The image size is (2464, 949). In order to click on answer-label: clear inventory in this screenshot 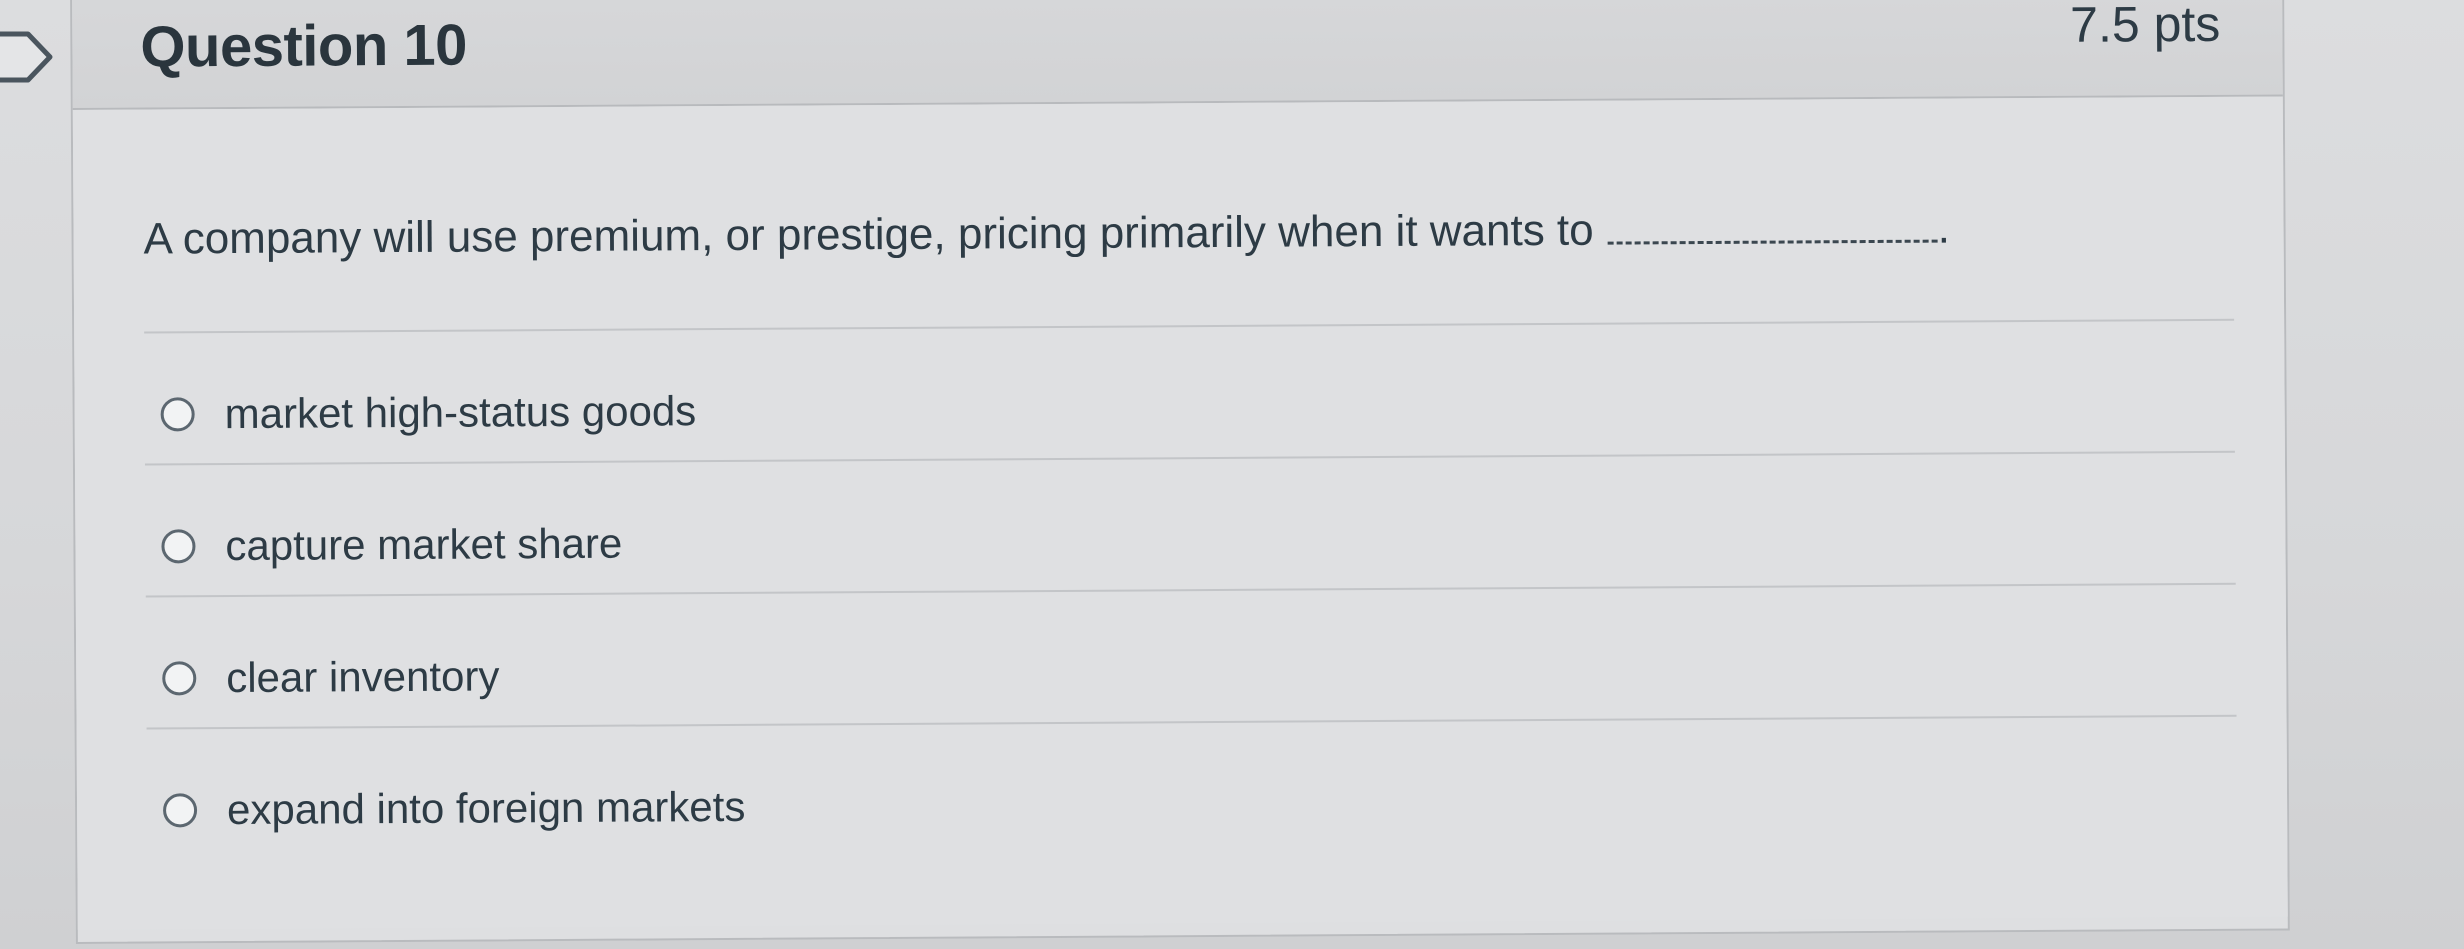, I will do `click(362, 677)`.